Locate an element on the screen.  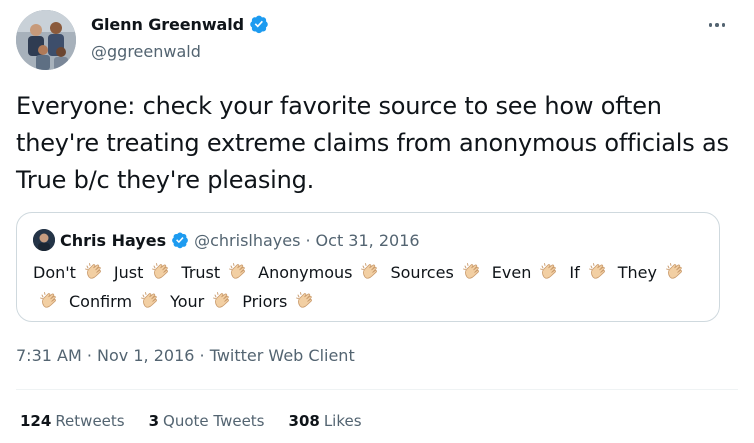
retweets-stat: 124 Retweets is located at coordinates (72, 421).